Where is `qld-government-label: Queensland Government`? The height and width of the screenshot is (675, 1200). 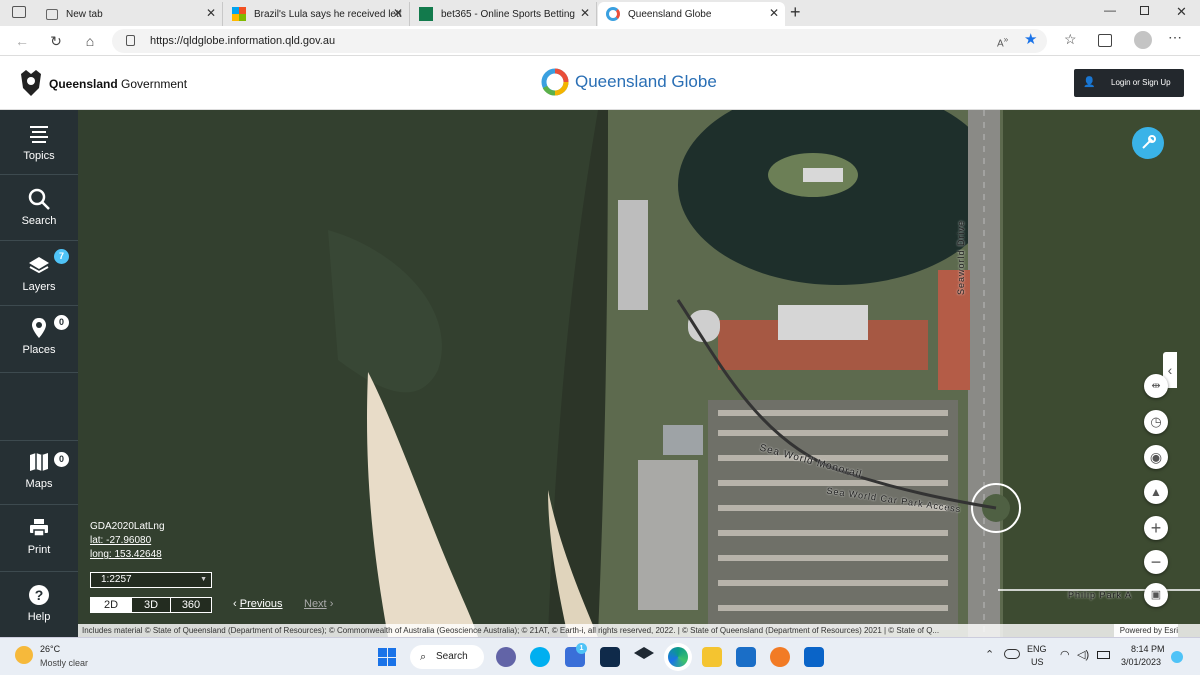 qld-government-label: Queensland Government is located at coordinates (118, 84).